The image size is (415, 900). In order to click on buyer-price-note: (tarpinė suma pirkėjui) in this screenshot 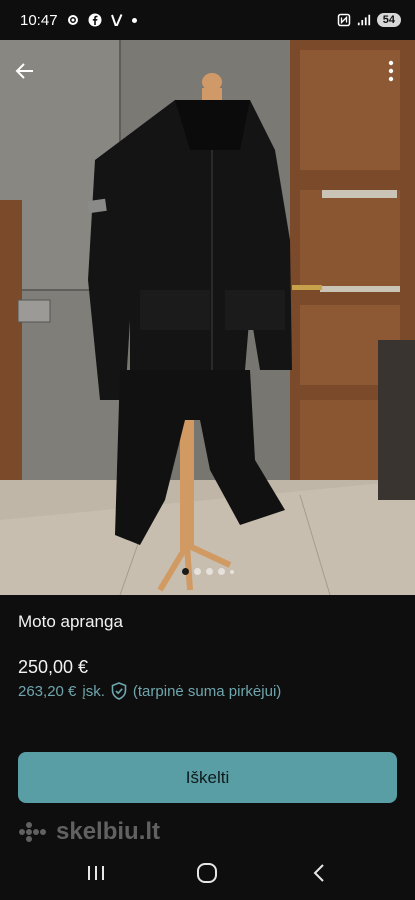, I will do `click(207, 691)`.